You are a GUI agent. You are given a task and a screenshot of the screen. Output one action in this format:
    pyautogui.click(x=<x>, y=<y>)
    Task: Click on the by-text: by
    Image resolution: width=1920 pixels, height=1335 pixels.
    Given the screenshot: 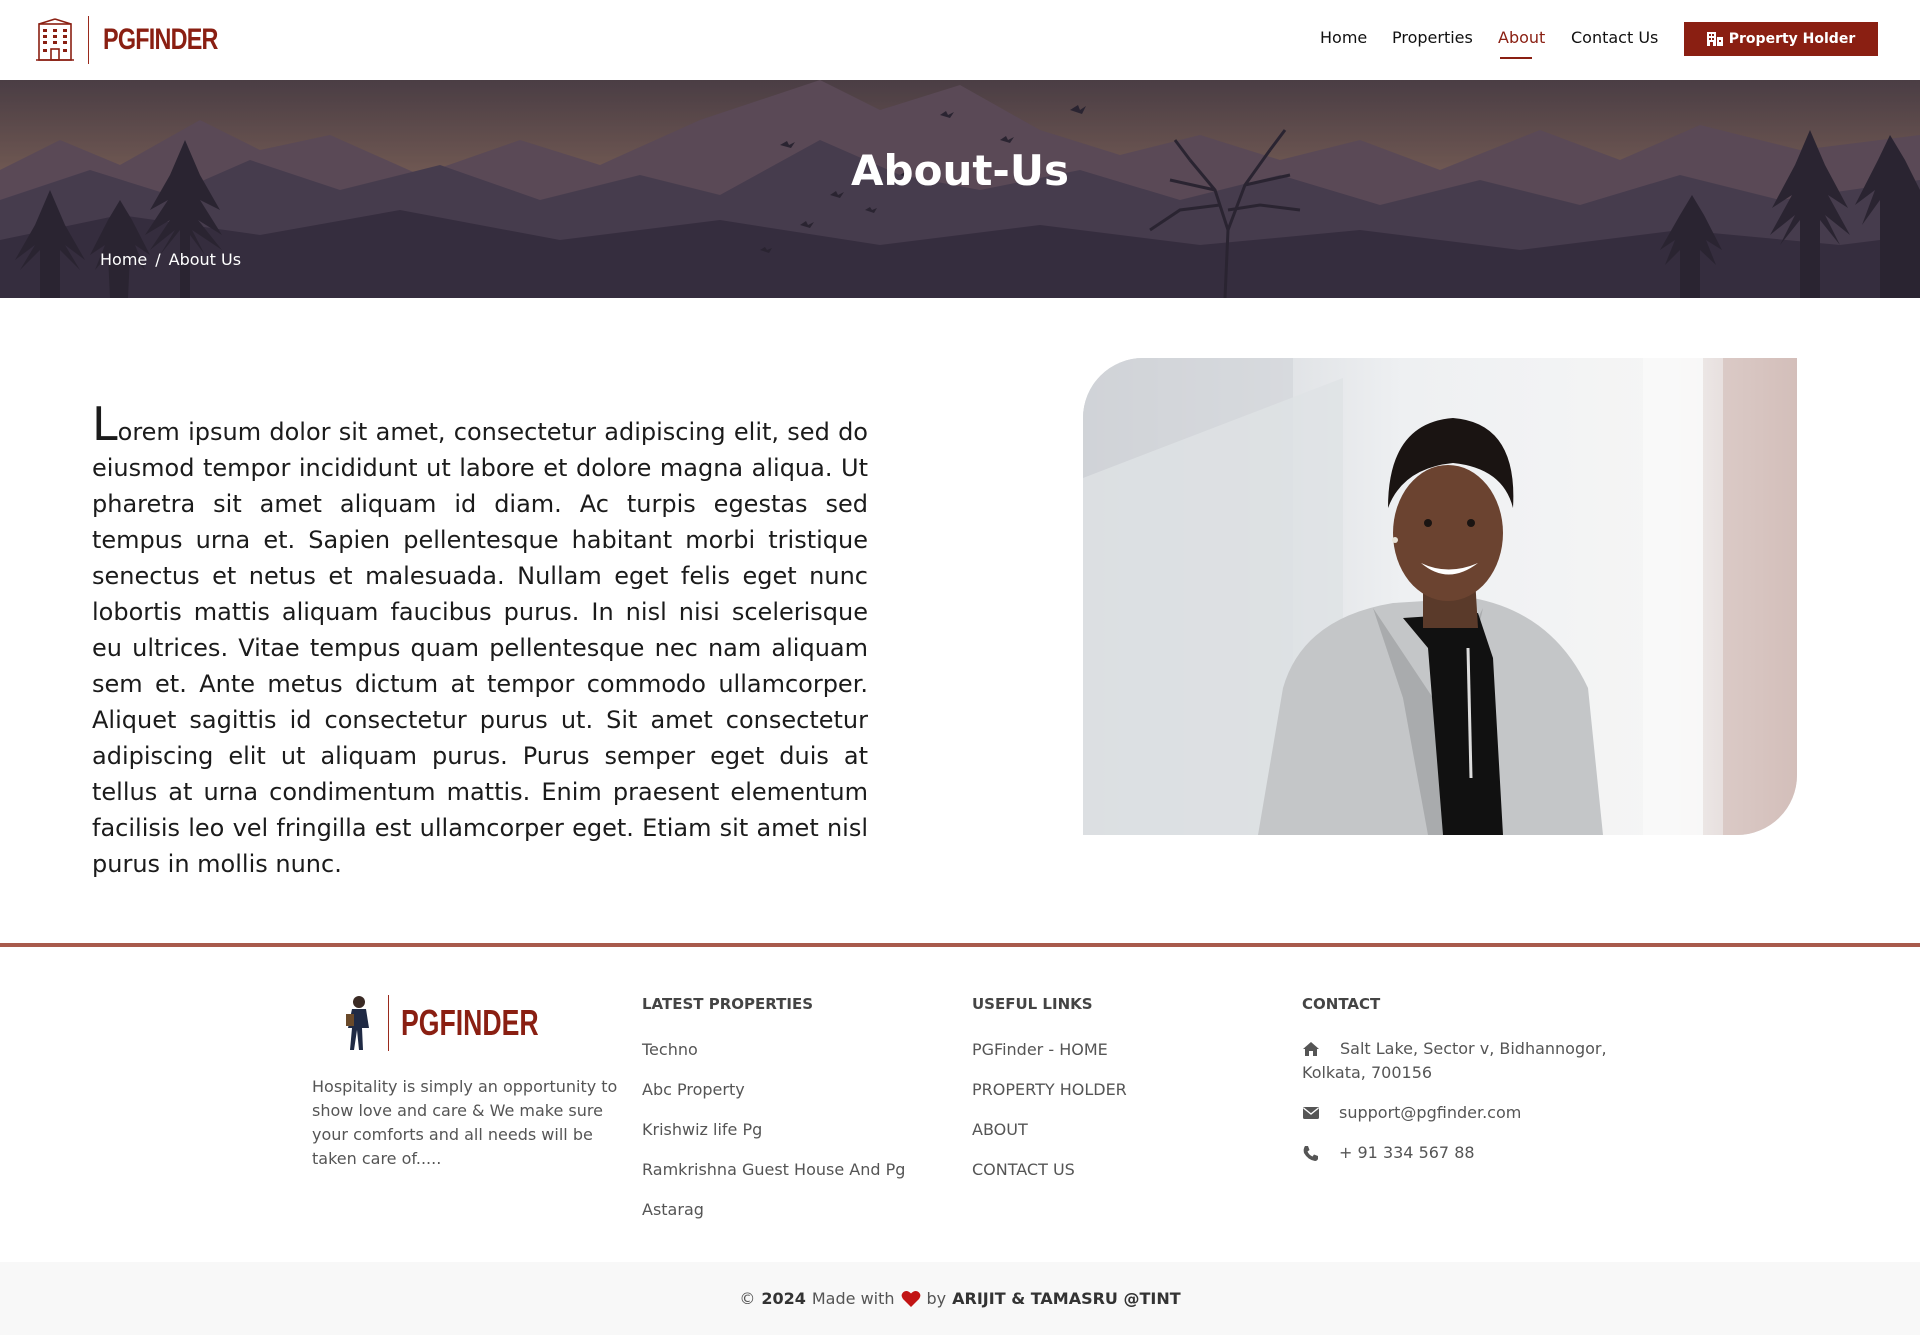 What is the action you would take?
    pyautogui.click(x=936, y=1298)
    